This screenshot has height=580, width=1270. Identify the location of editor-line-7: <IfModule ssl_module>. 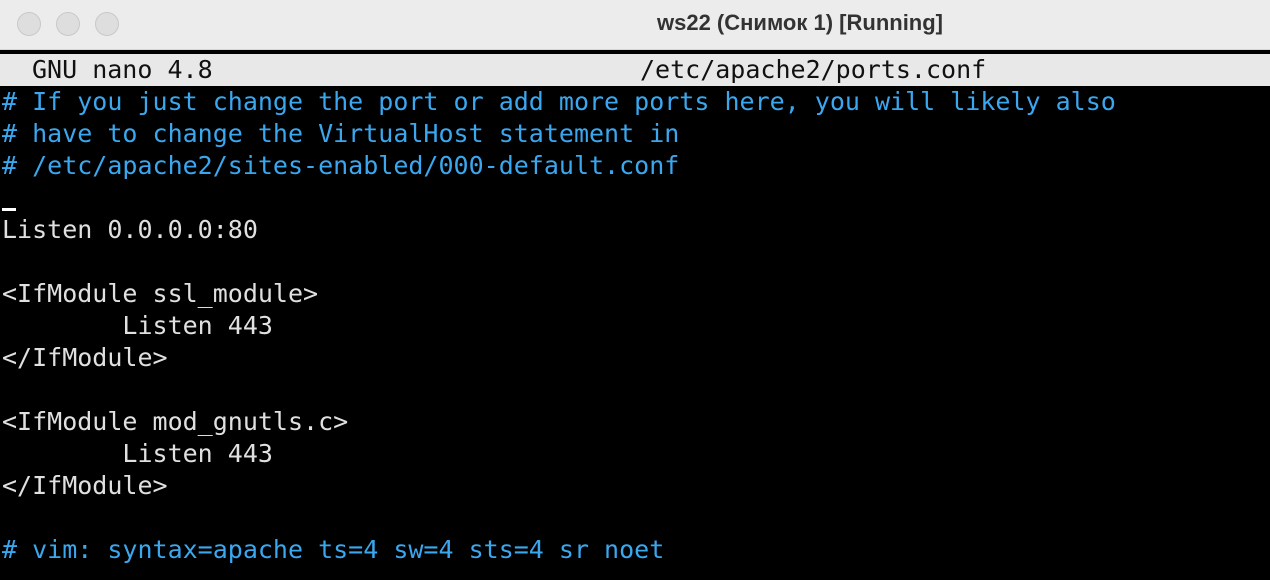
(160, 294).